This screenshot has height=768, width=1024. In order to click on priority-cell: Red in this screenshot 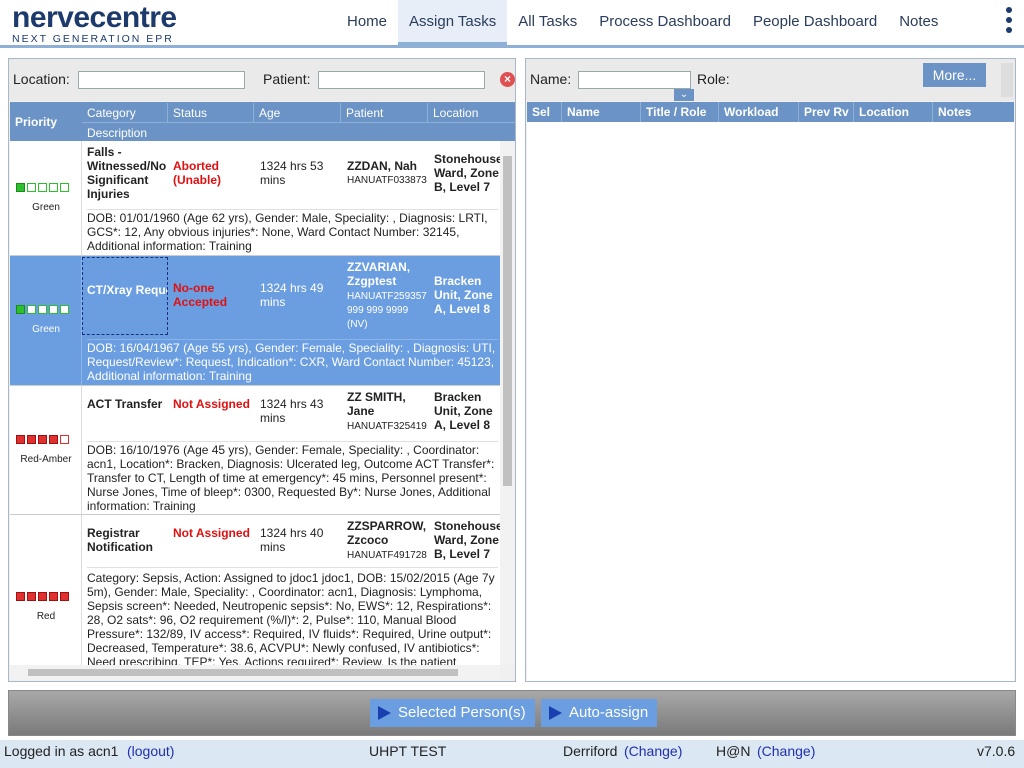, I will do `click(46, 590)`.